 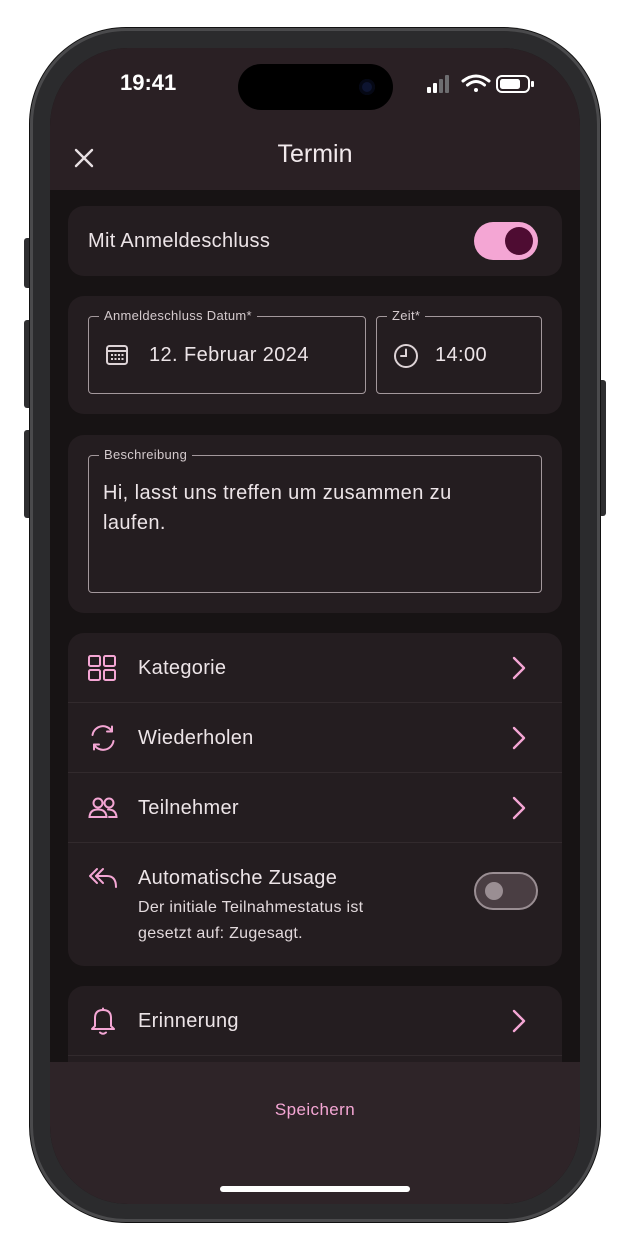 I want to click on clock-icon, so click(x=406, y=356).